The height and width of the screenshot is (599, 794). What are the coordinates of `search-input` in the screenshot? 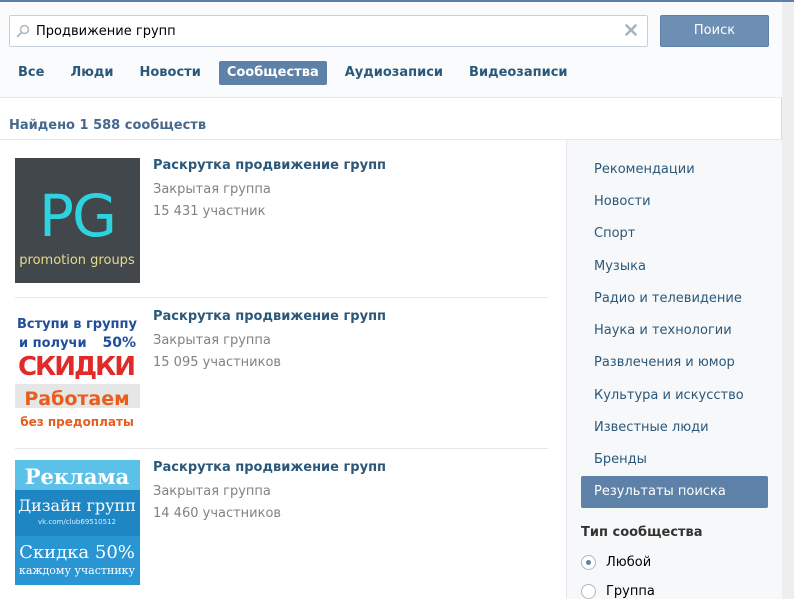 It's located at (326, 31).